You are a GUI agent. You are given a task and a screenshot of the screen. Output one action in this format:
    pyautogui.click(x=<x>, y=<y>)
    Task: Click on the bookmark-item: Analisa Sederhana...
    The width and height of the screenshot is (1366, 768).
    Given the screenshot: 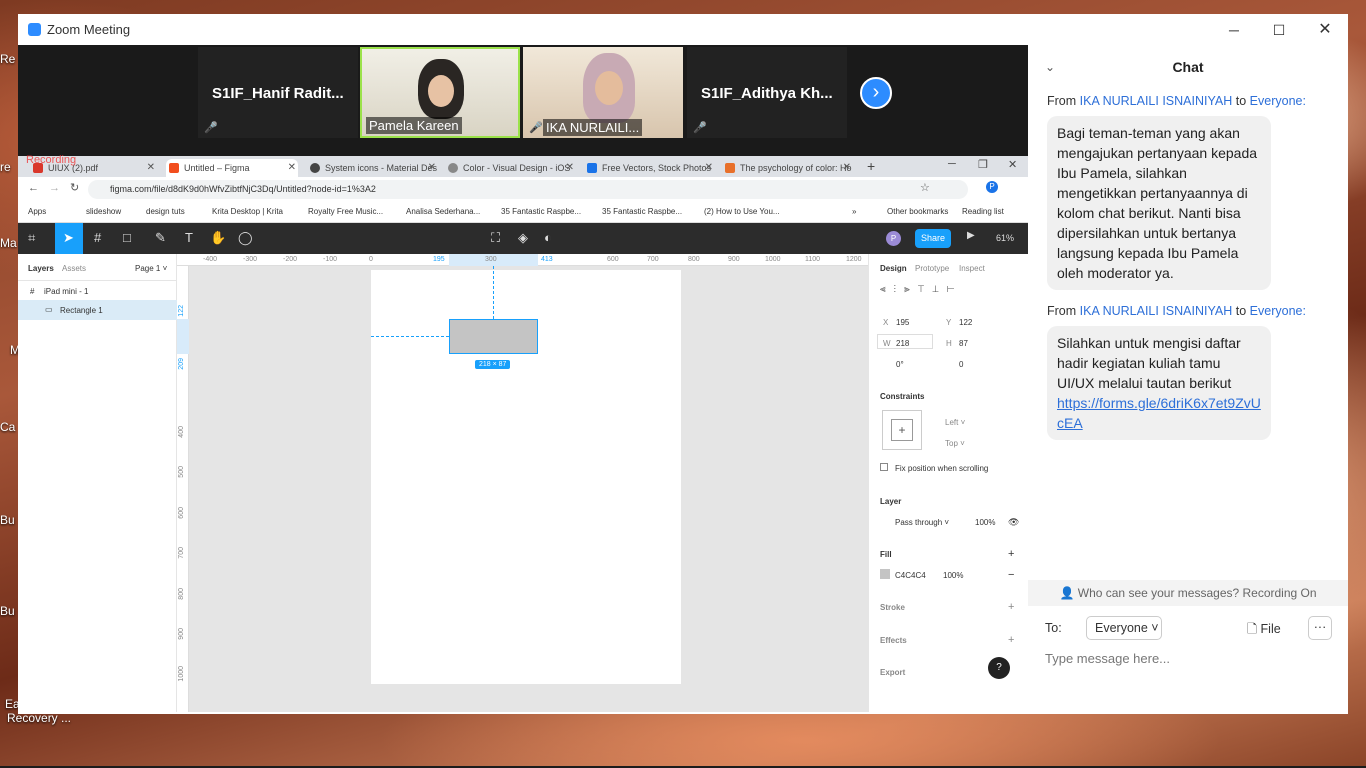 What is the action you would take?
    pyautogui.click(x=443, y=211)
    